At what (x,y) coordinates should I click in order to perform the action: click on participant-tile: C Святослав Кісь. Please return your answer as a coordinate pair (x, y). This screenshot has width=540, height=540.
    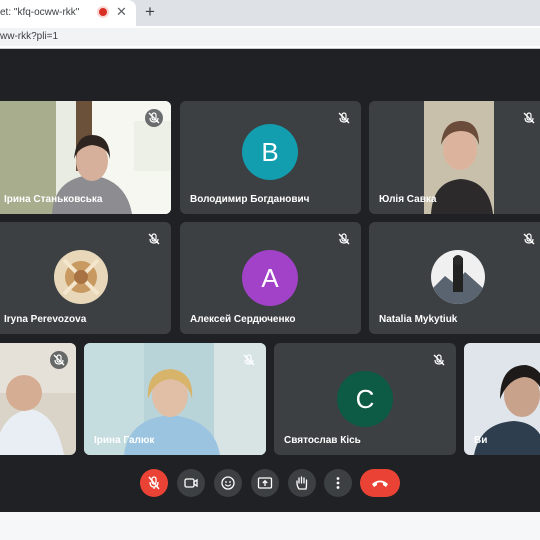
    Looking at the image, I should click on (365, 399).